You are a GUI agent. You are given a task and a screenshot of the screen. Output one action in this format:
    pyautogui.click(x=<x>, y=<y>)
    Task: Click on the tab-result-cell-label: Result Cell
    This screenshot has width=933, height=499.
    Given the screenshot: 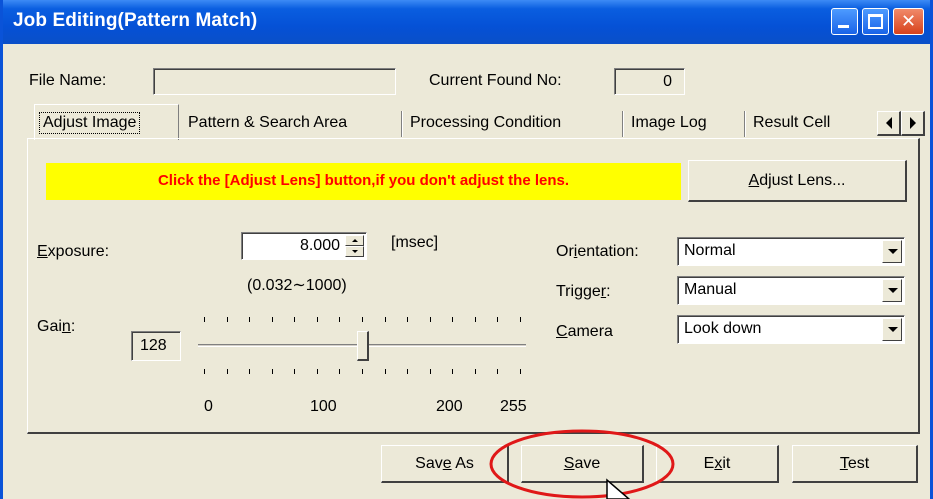 What is the action you would take?
    pyautogui.click(x=792, y=122)
    